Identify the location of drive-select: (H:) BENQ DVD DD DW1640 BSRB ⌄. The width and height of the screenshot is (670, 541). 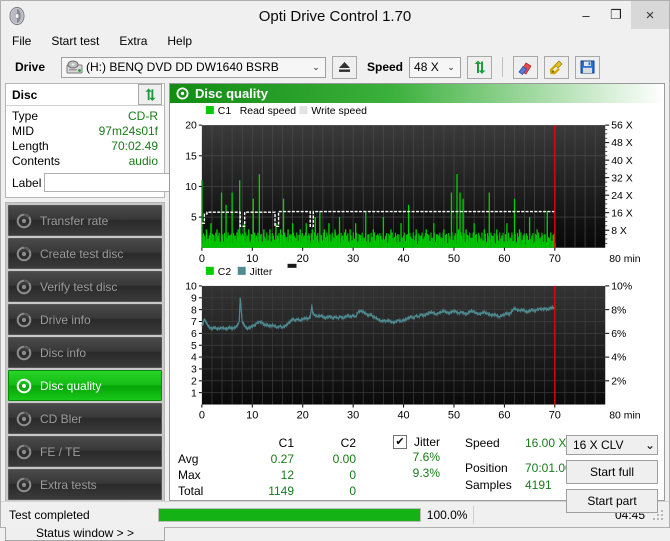
(193, 67).